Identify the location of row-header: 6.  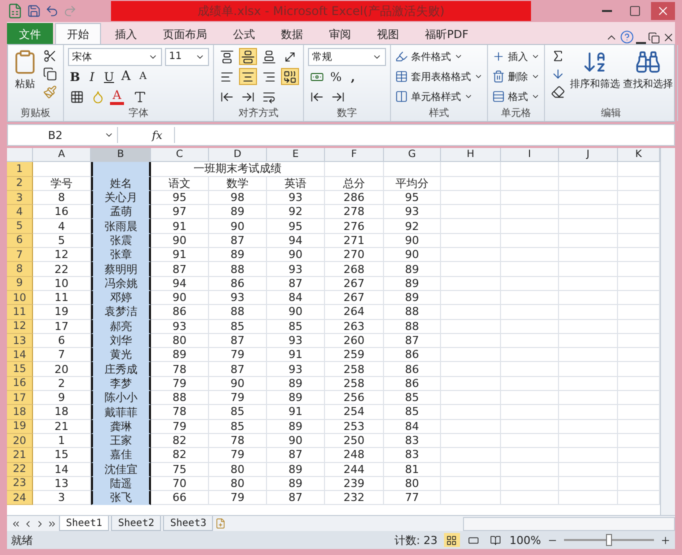
(20, 241).